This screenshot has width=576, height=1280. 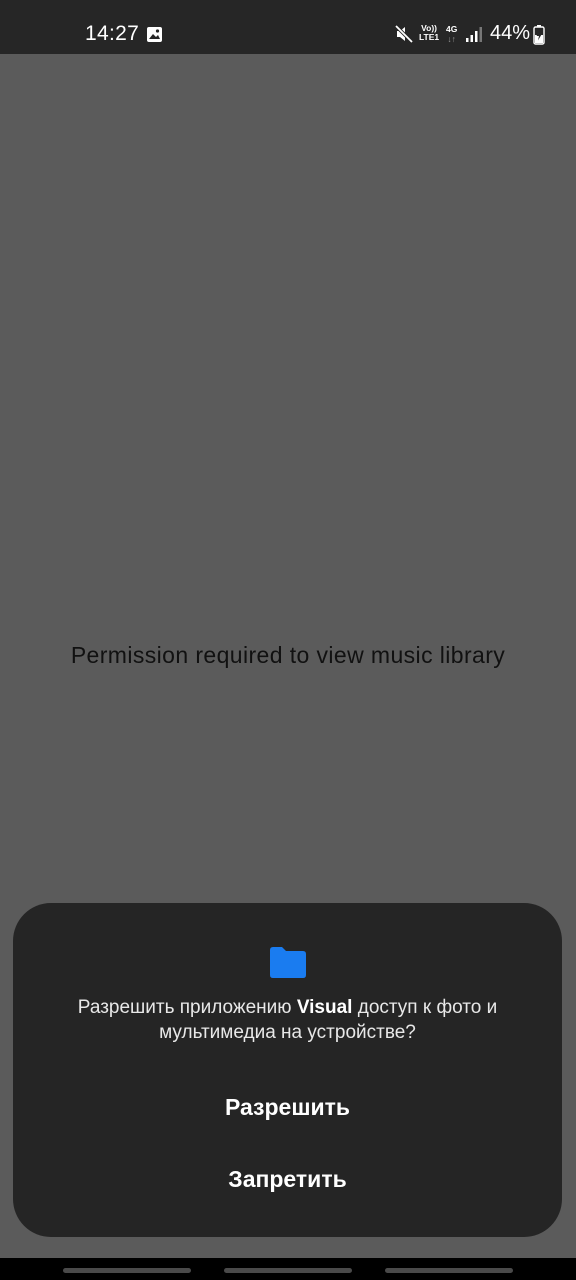 What do you see at coordinates (539, 35) in the screenshot?
I see `battery-charging-icon` at bounding box center [539, 35].